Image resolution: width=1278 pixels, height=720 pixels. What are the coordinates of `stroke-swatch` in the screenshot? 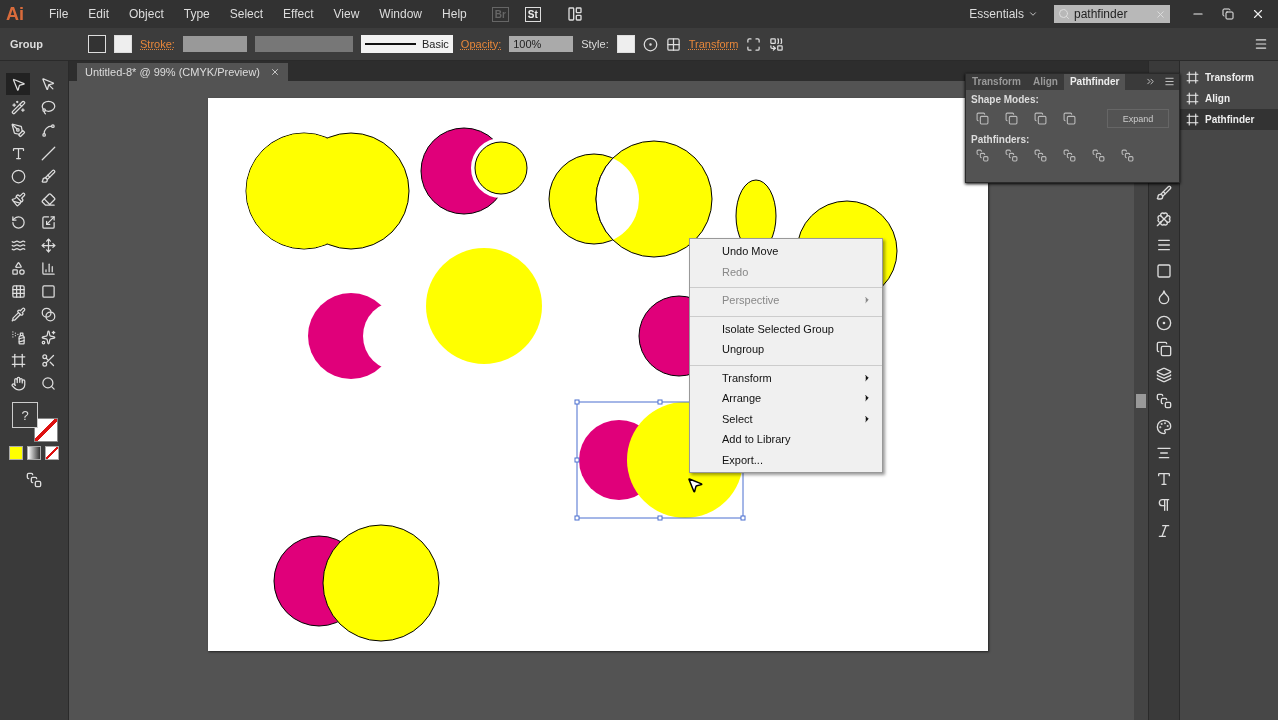 It's located at (46, 430).